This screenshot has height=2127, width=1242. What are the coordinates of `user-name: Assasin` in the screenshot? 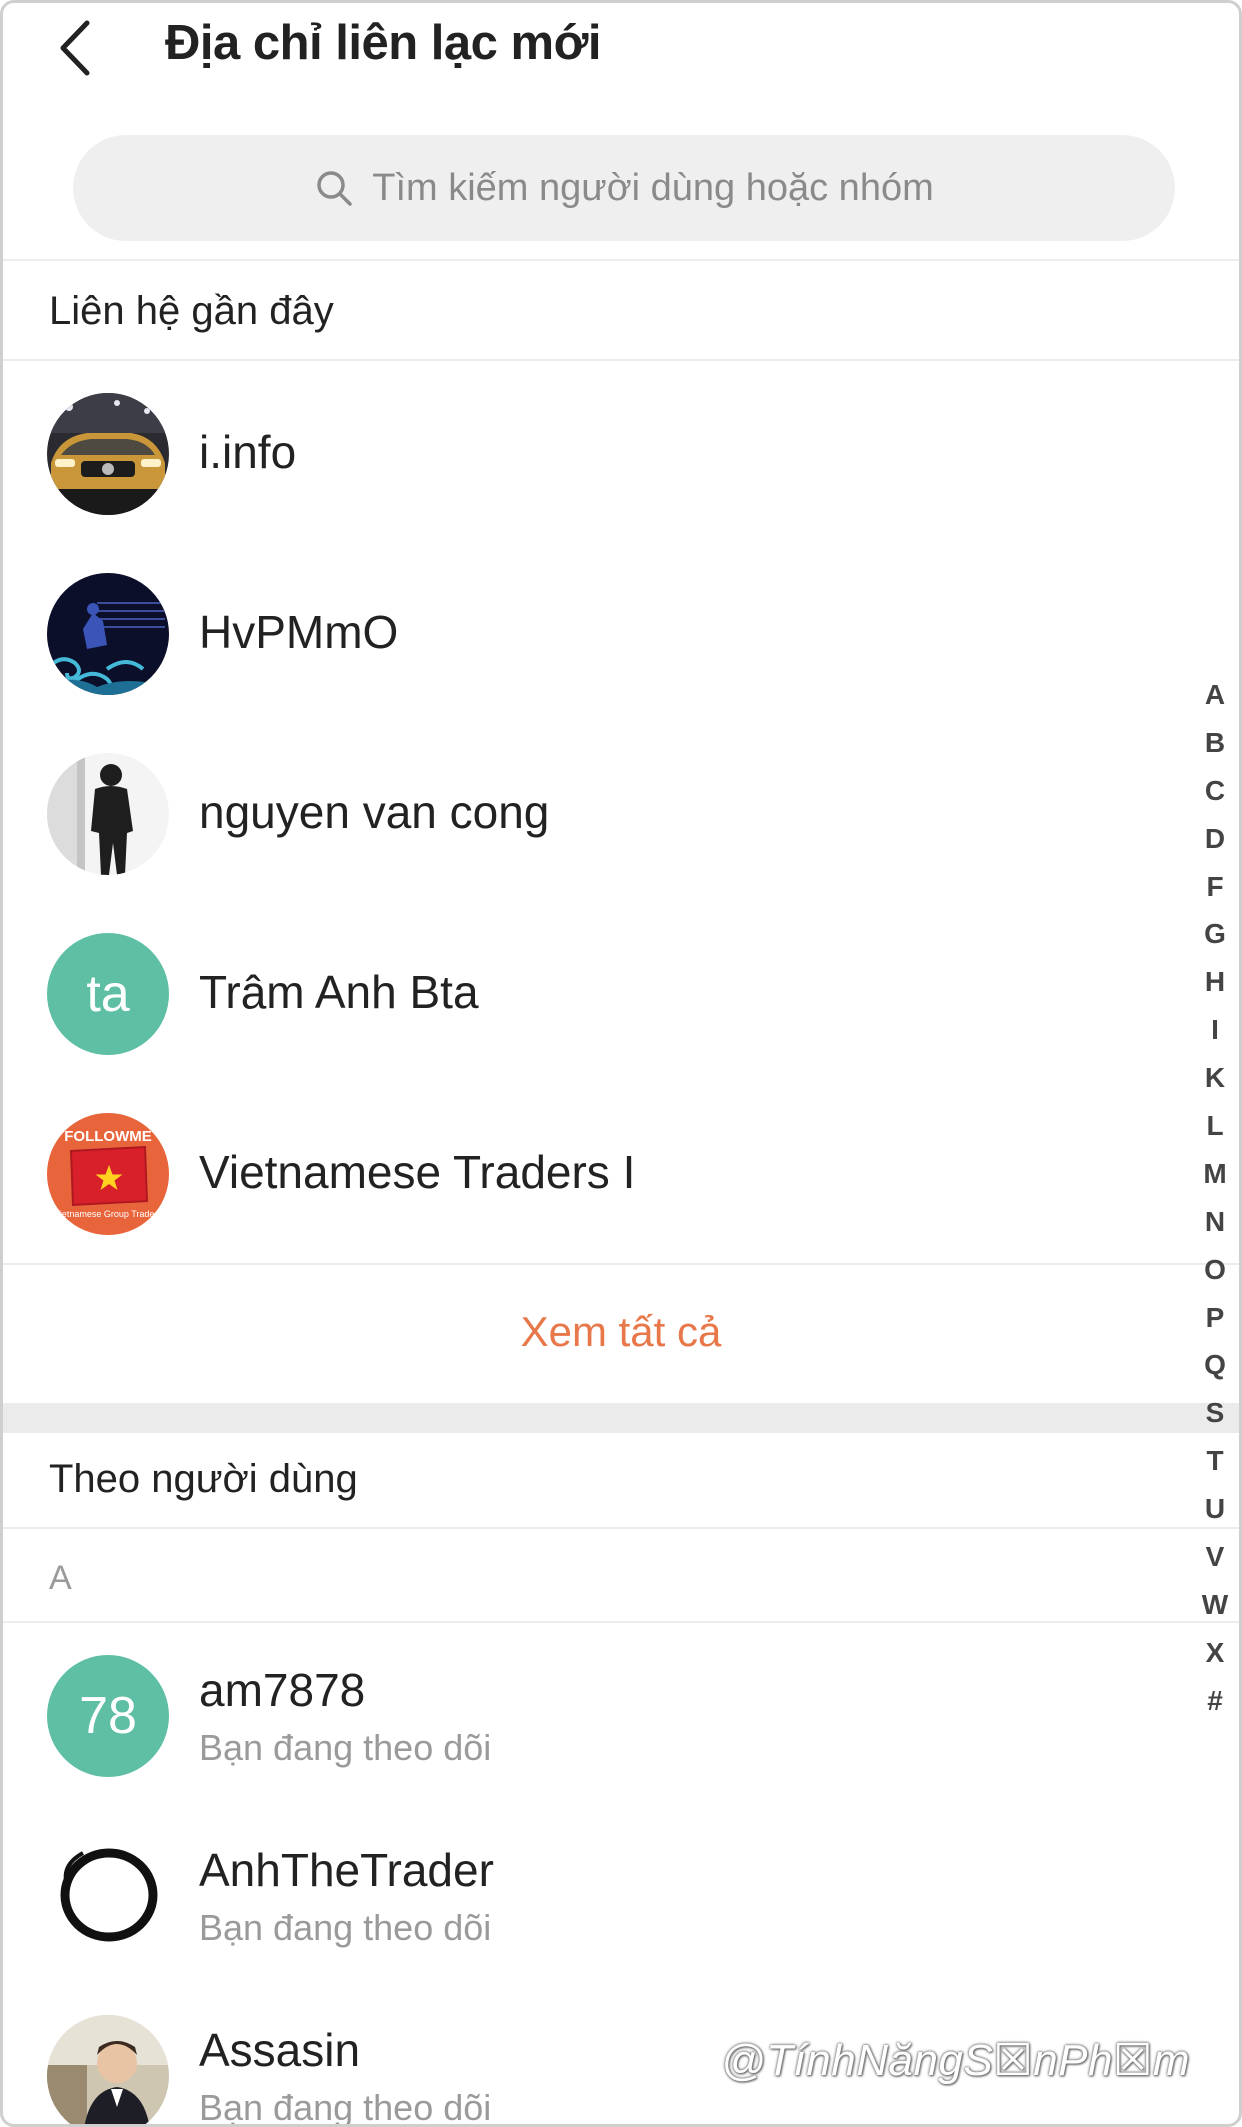 It's located at (280, 2050).